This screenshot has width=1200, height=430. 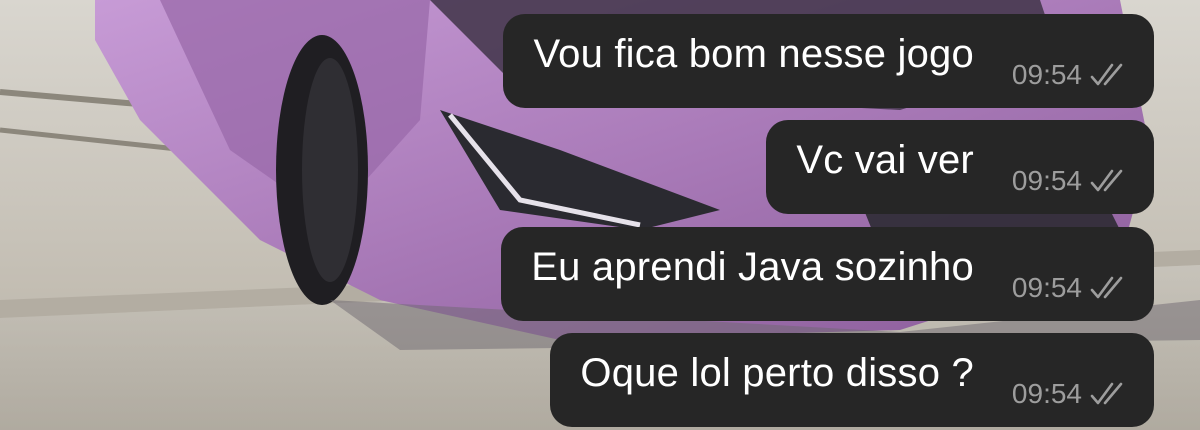 I want to click on message-text: Oque lol perto disso ?, so click(x=777, y=373).